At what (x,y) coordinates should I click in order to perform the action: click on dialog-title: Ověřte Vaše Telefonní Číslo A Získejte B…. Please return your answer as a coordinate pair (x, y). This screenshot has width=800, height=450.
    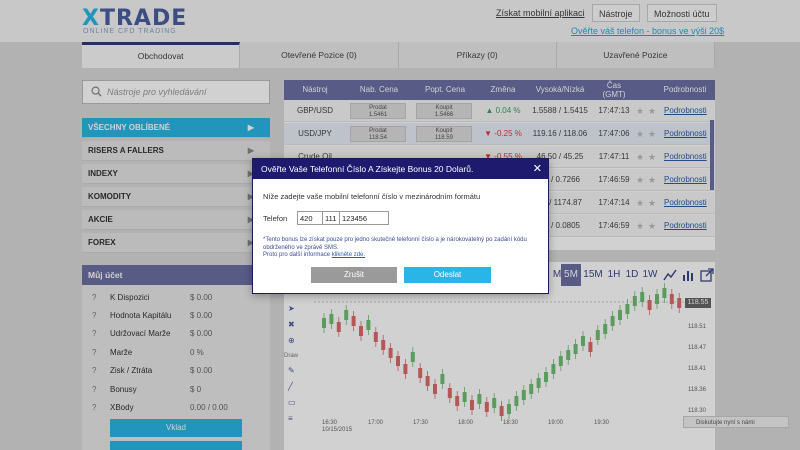
    Looking at the image, I should click on (367, 169).